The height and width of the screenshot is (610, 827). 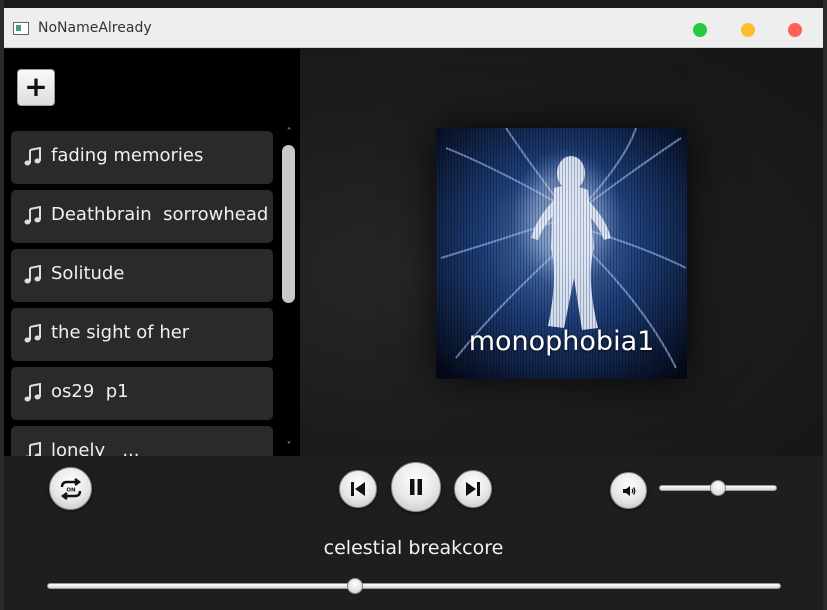 I want to click on song-list-item: Solitude, so click(x=142, y=275).